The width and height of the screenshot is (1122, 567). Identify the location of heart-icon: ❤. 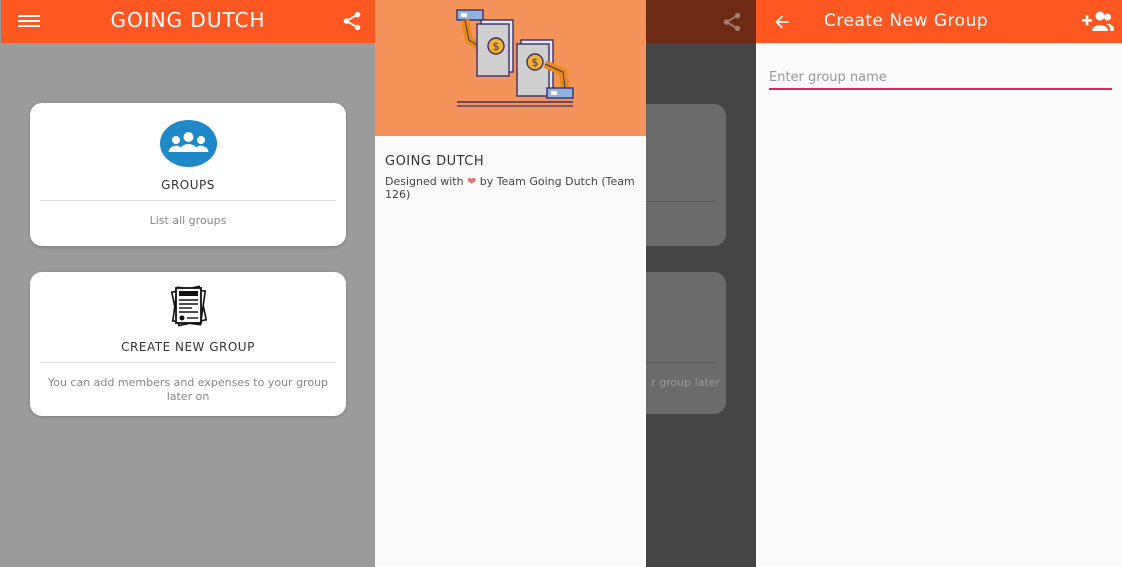
(472, 181).